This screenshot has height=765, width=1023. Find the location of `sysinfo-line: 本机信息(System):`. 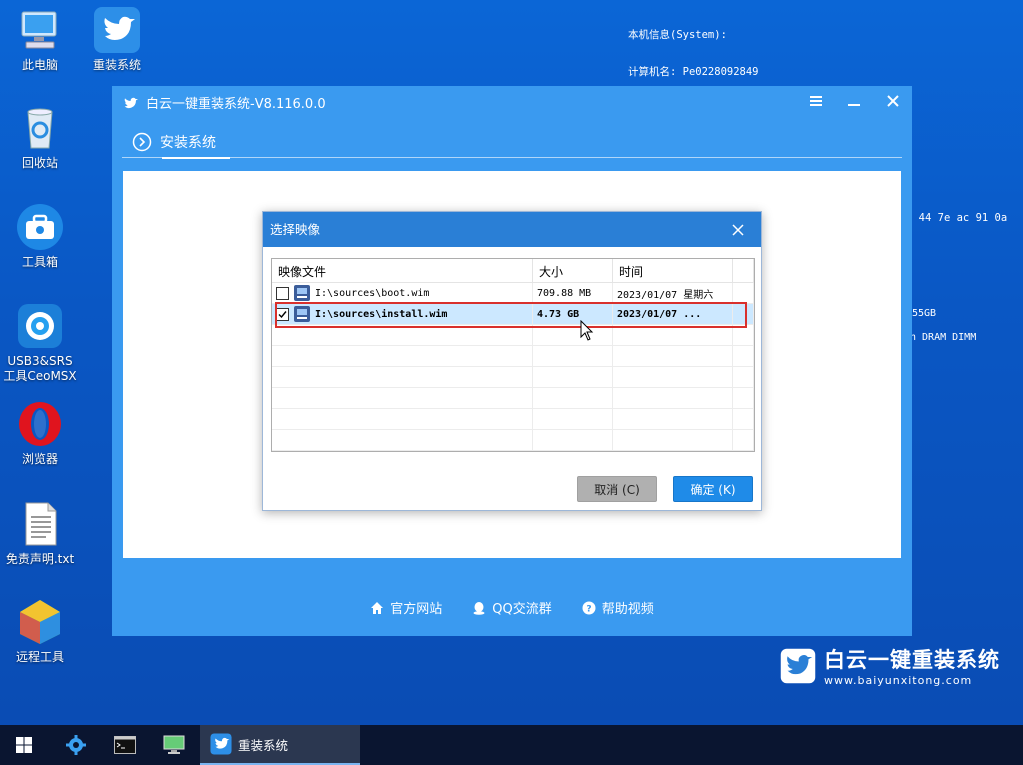

sysinfo-line: 本机信息(System): is located at coordinates (677, 35).